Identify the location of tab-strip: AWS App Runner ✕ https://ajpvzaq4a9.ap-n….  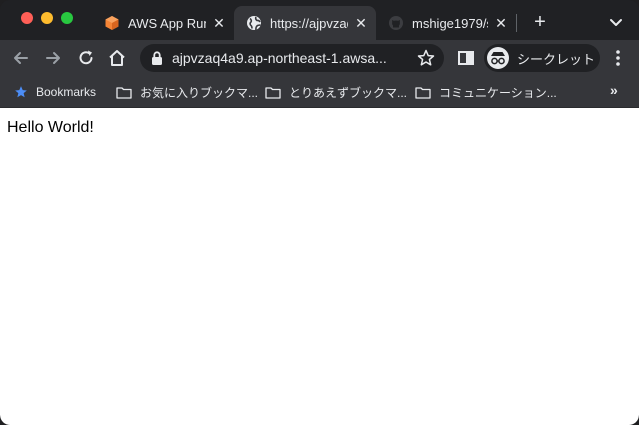
(319, 20).